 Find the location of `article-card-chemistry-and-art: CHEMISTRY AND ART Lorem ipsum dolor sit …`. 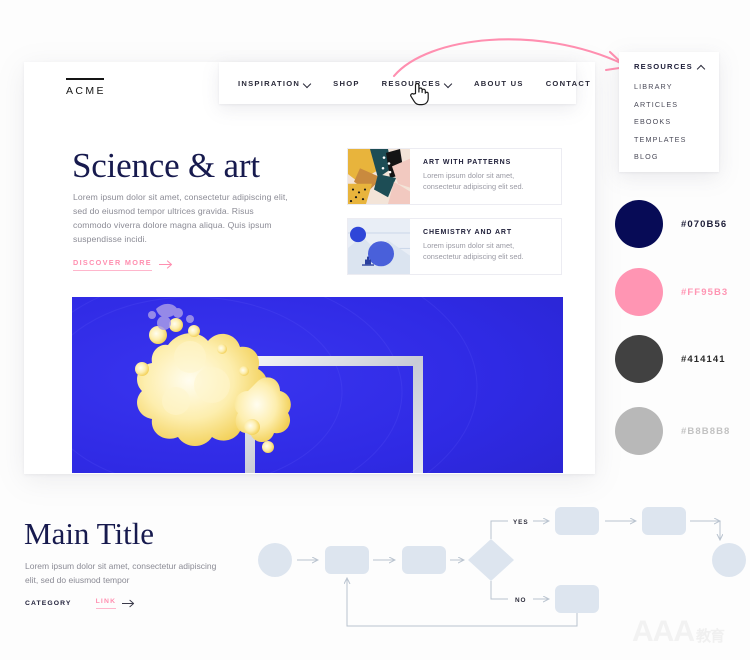

article-card-chemistry-and-art: CHEMISTRY AND ART Lorem ipsum dolor sit … is located at coordinates (454, 246).